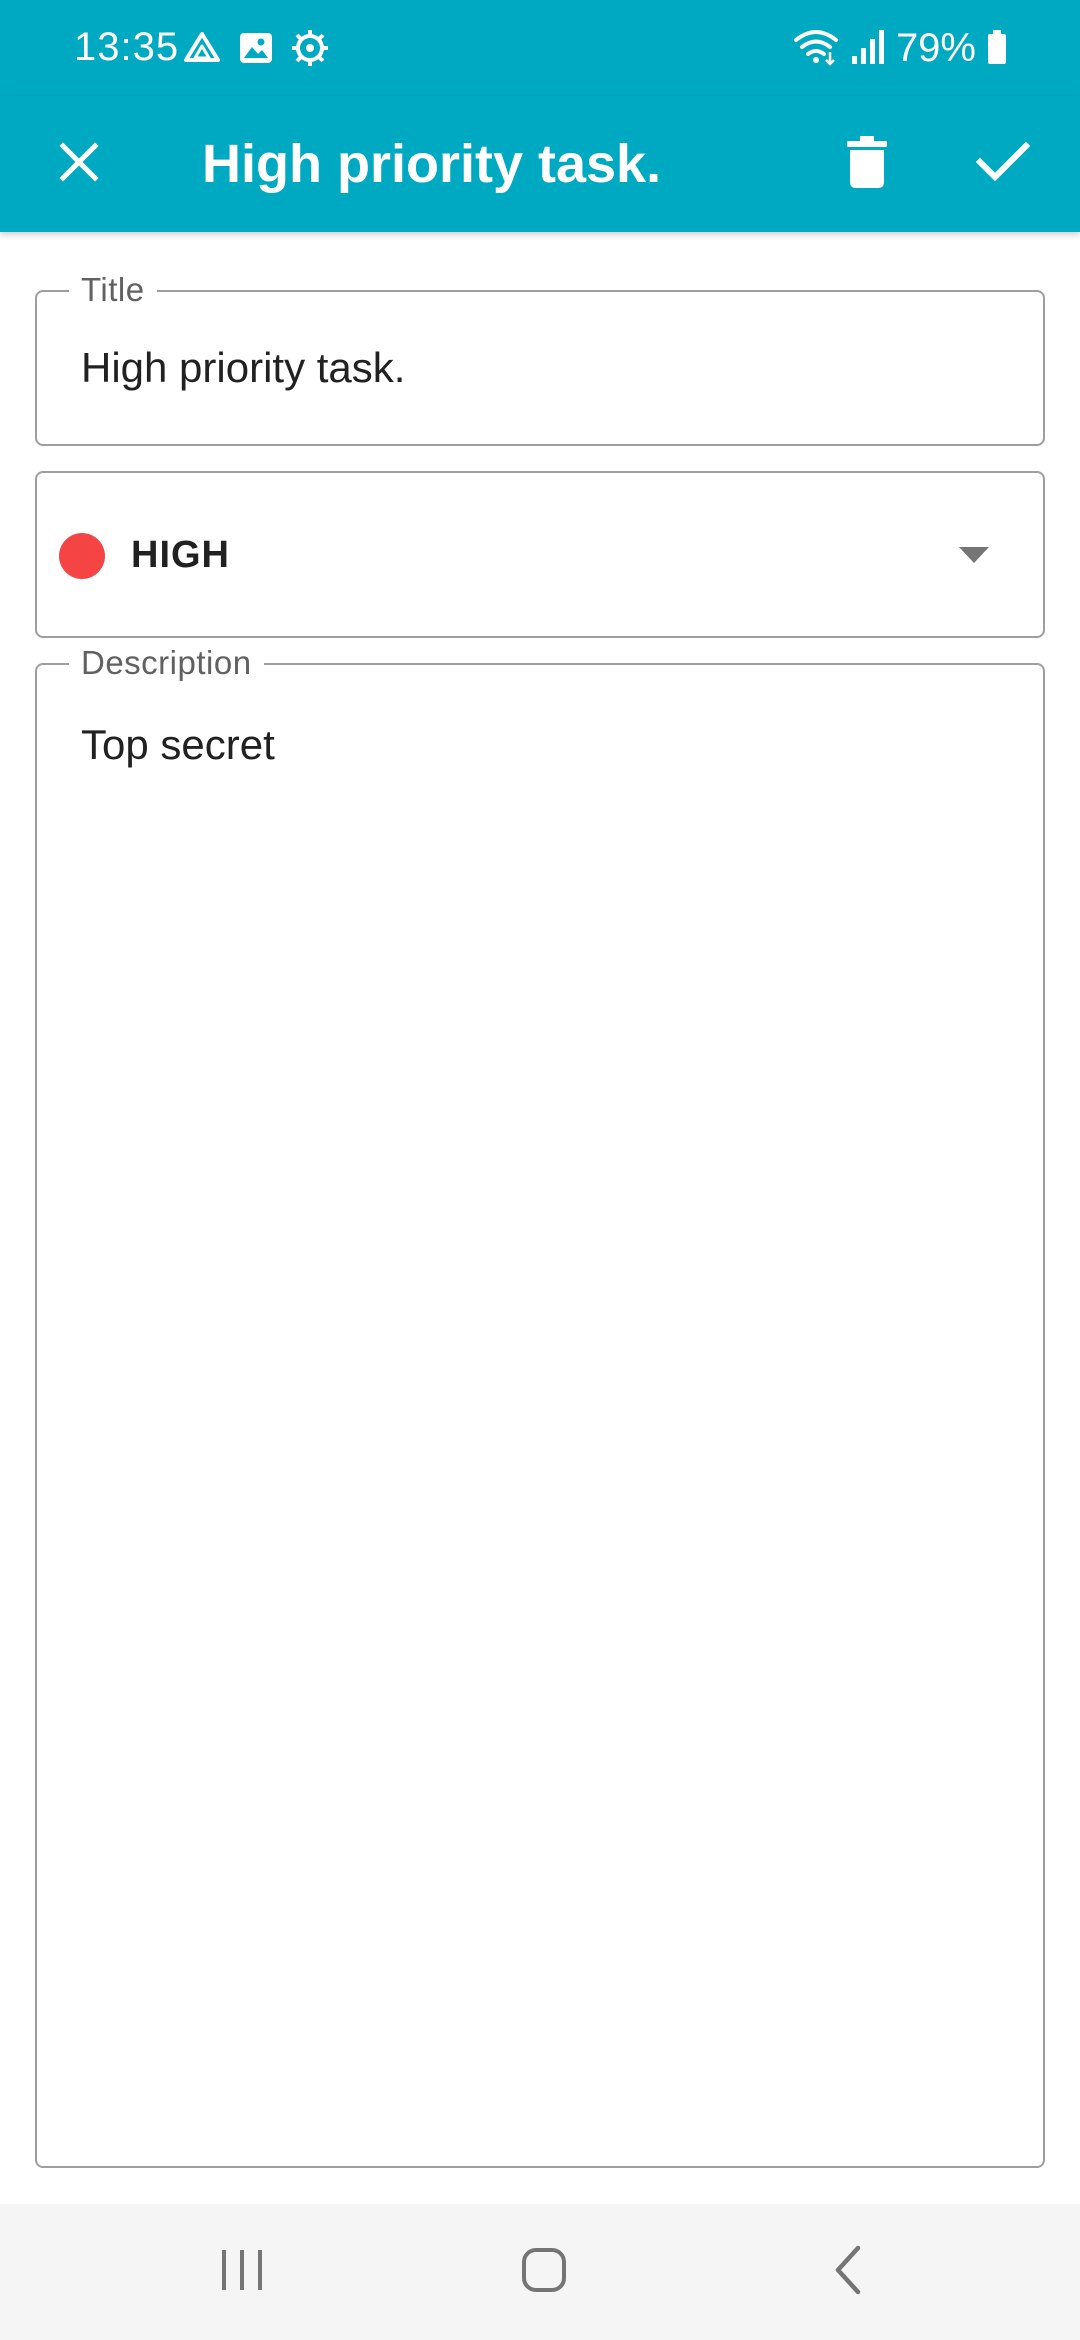 The width and height of the screenshot is (1080, 2340). What do you see at coordinates (868, 48) in the screenshot?
I see `signal-icon` at bounding box center [868, 48].